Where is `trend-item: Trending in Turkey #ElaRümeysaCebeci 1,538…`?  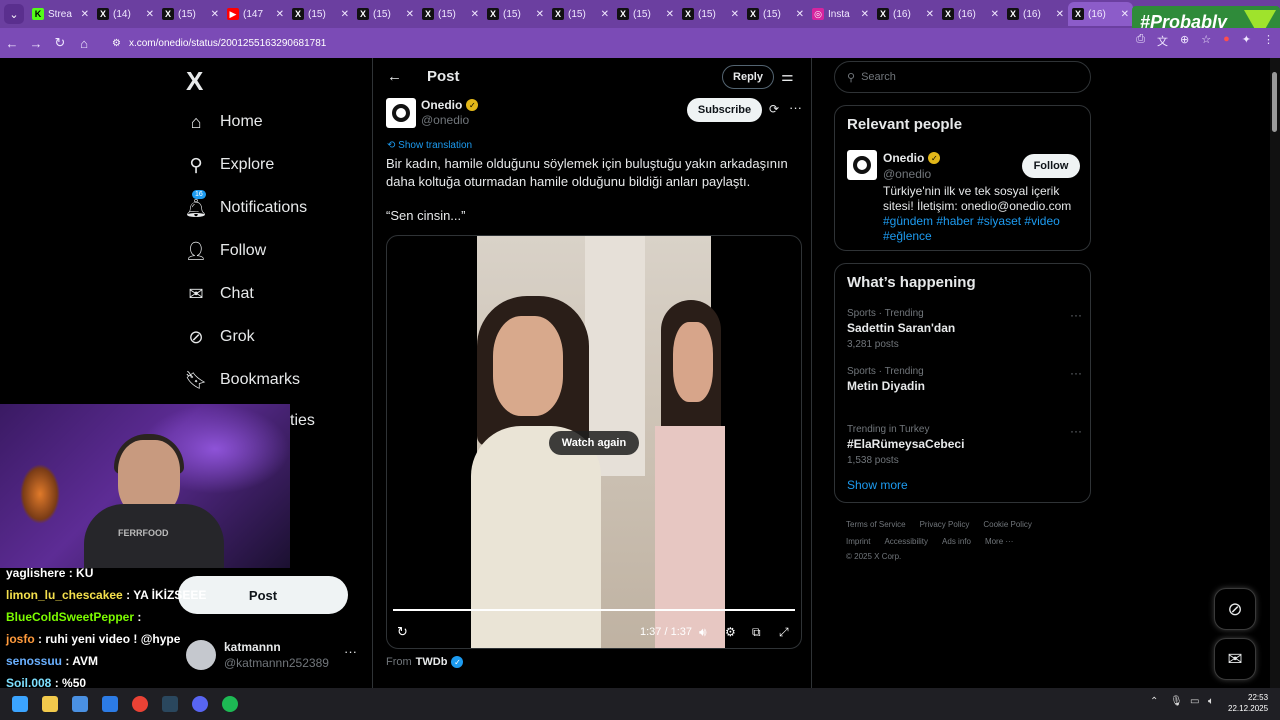
trend-item: Trending in Turkey #ElaRümeysaCebeci 1,538… is located at coordinates (964, 445).